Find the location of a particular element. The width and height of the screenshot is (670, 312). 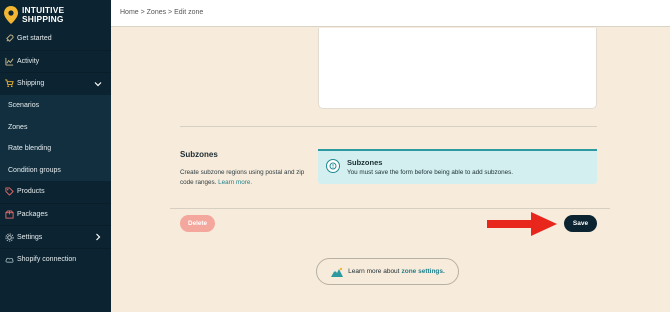

chevron-right-icon is located at coordinates (98, 237).